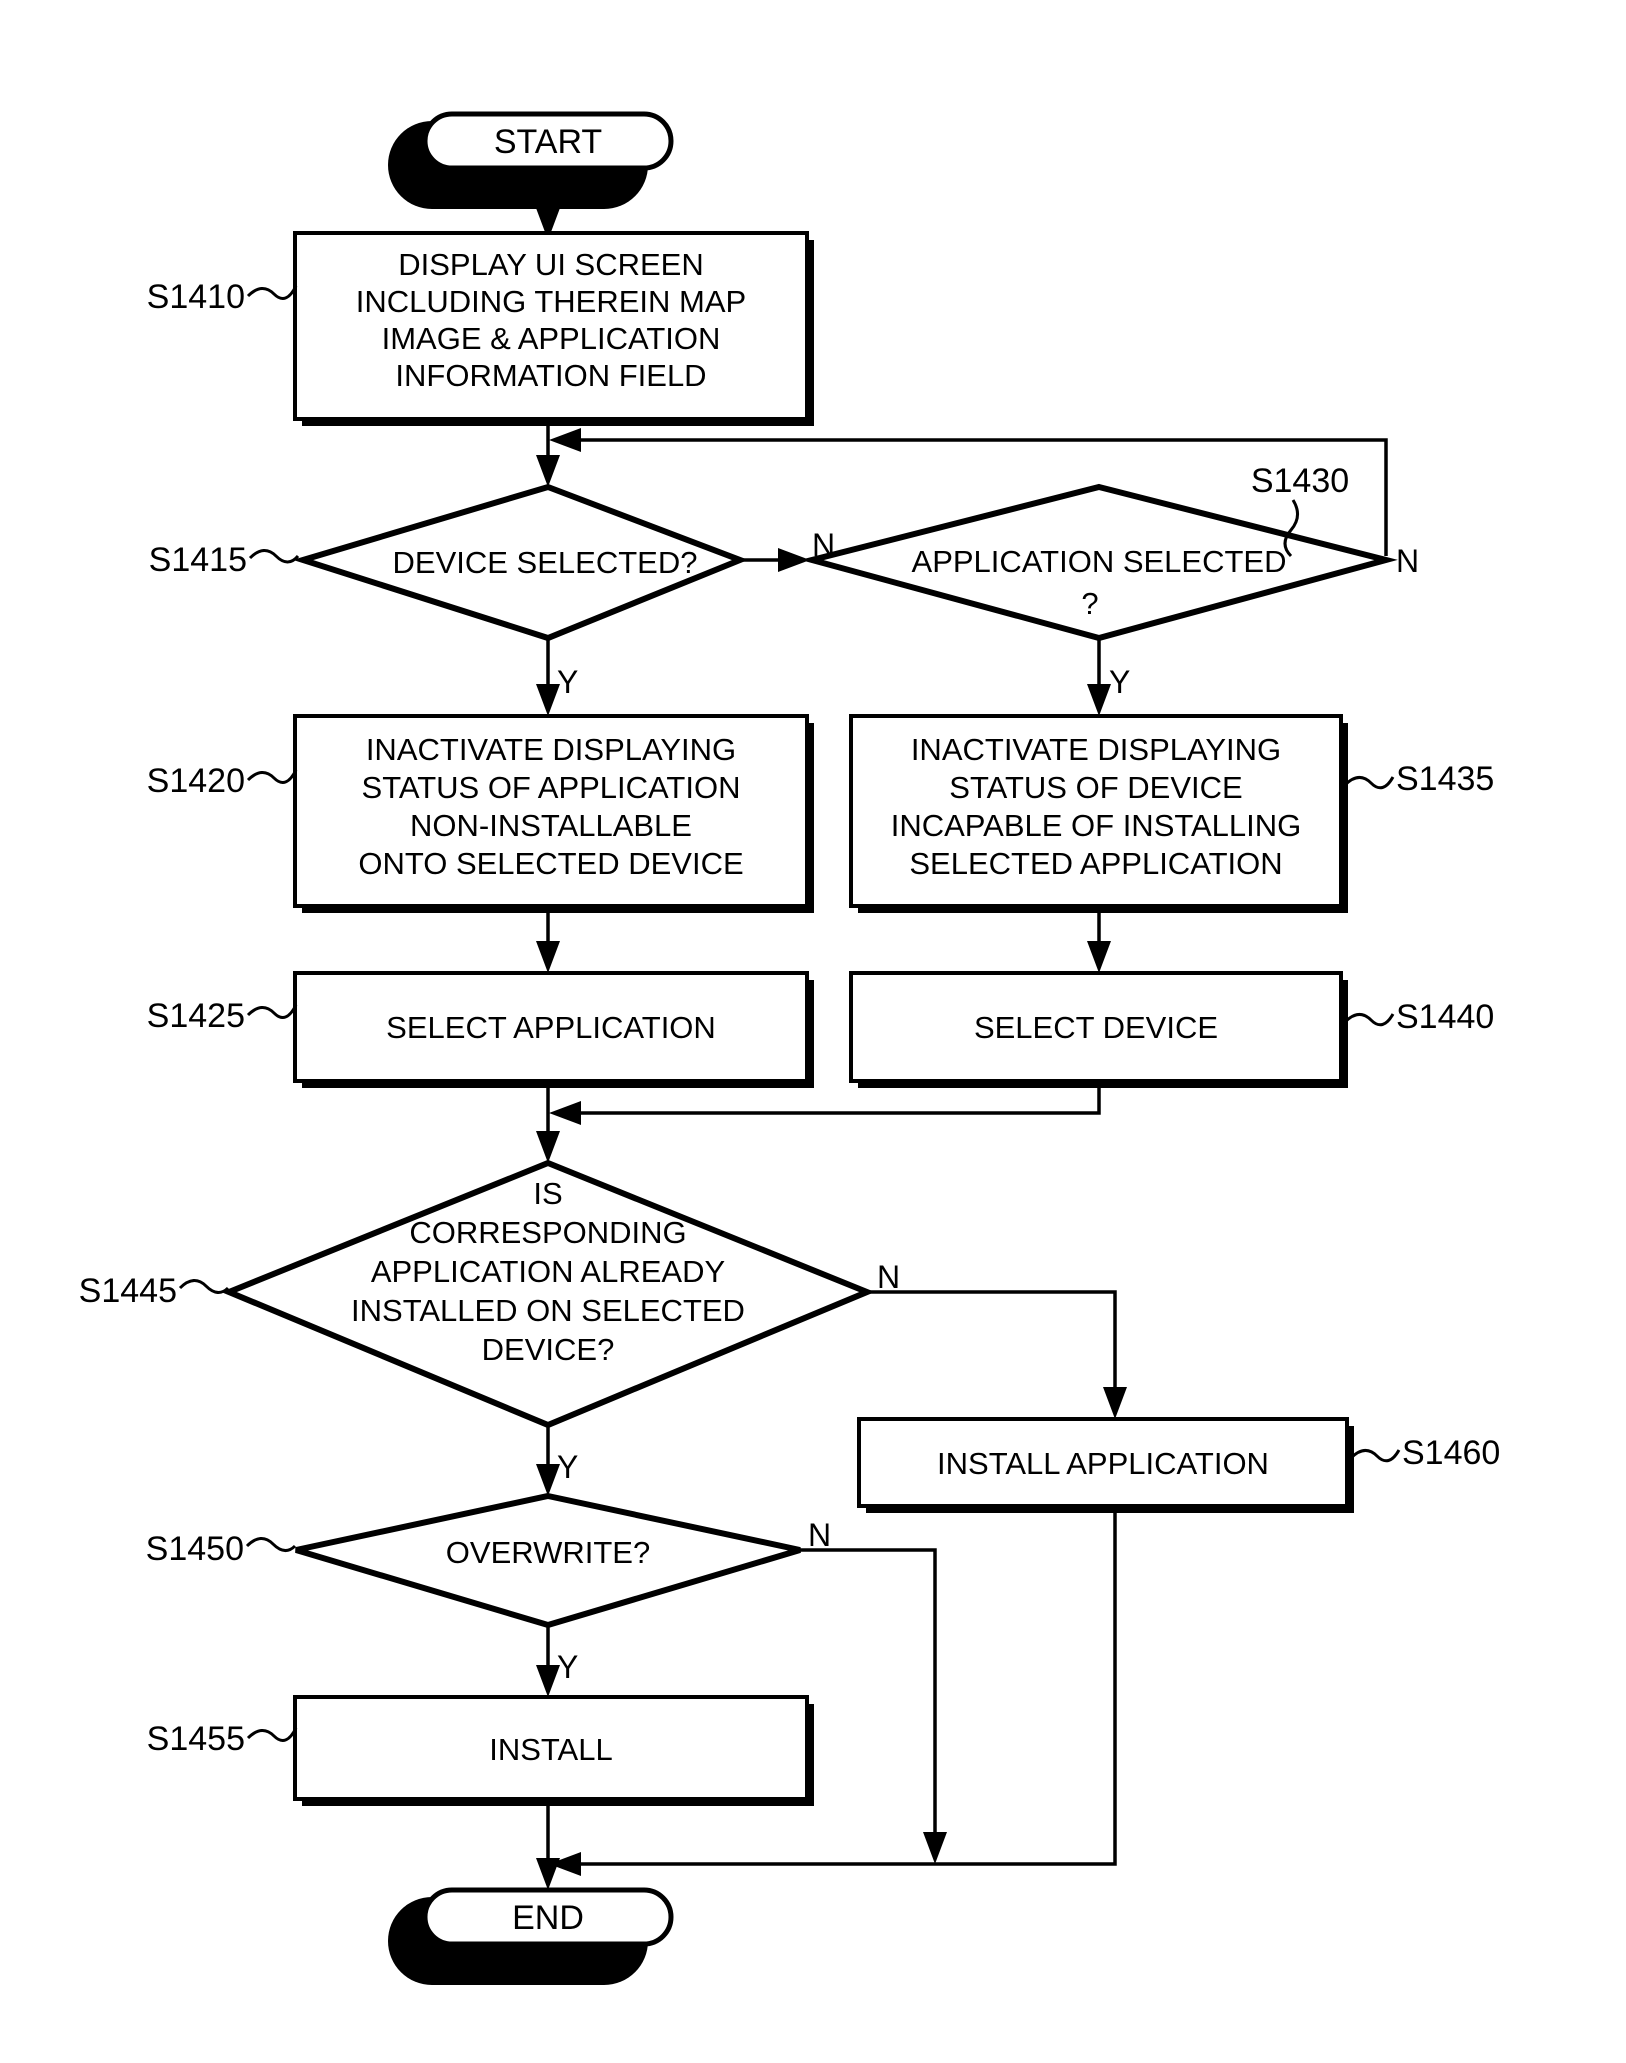 The width and height of the screenshot is (1626, 2063). Describe the element at coordinates (1096, 825) in the screenshot. I see `s1435-line-3: INCAPABLE OF INSTALLING` at that location.